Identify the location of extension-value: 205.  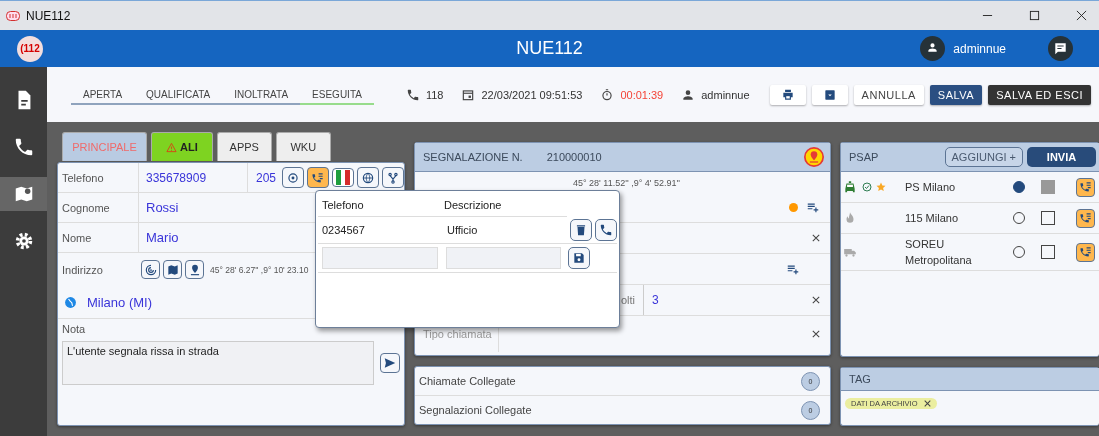
(261, 177).